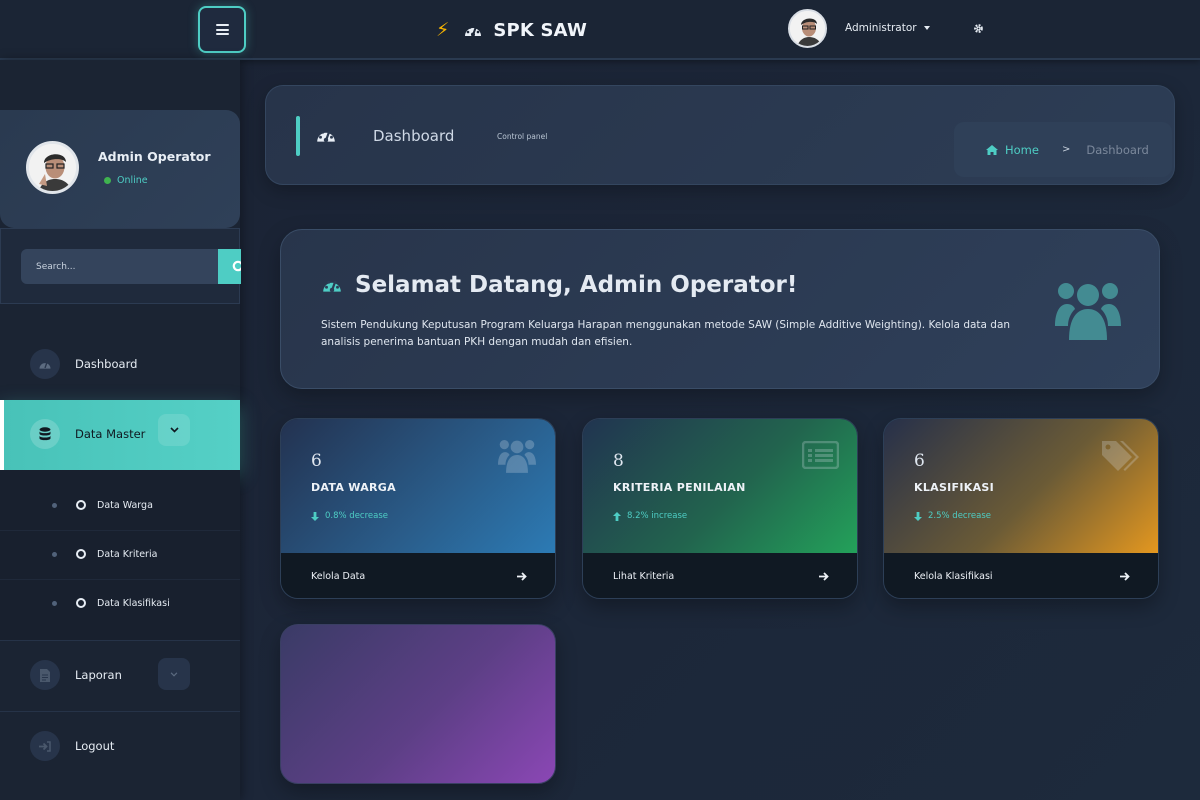 The image size is (1200, 800). What do you see at coordinates (1021, 575) in the screenshot?
I see `stat-card-link: Kelola Klasifikasi` at bounding box center [1021, 575].